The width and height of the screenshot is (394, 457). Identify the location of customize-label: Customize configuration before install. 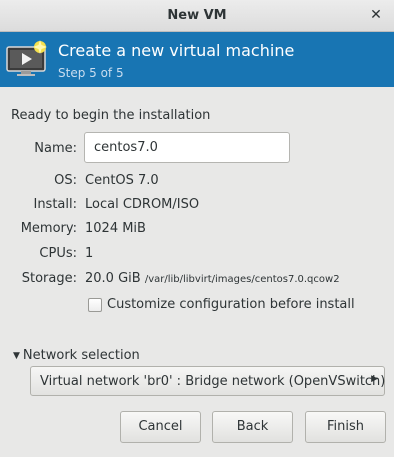
(231, 304).